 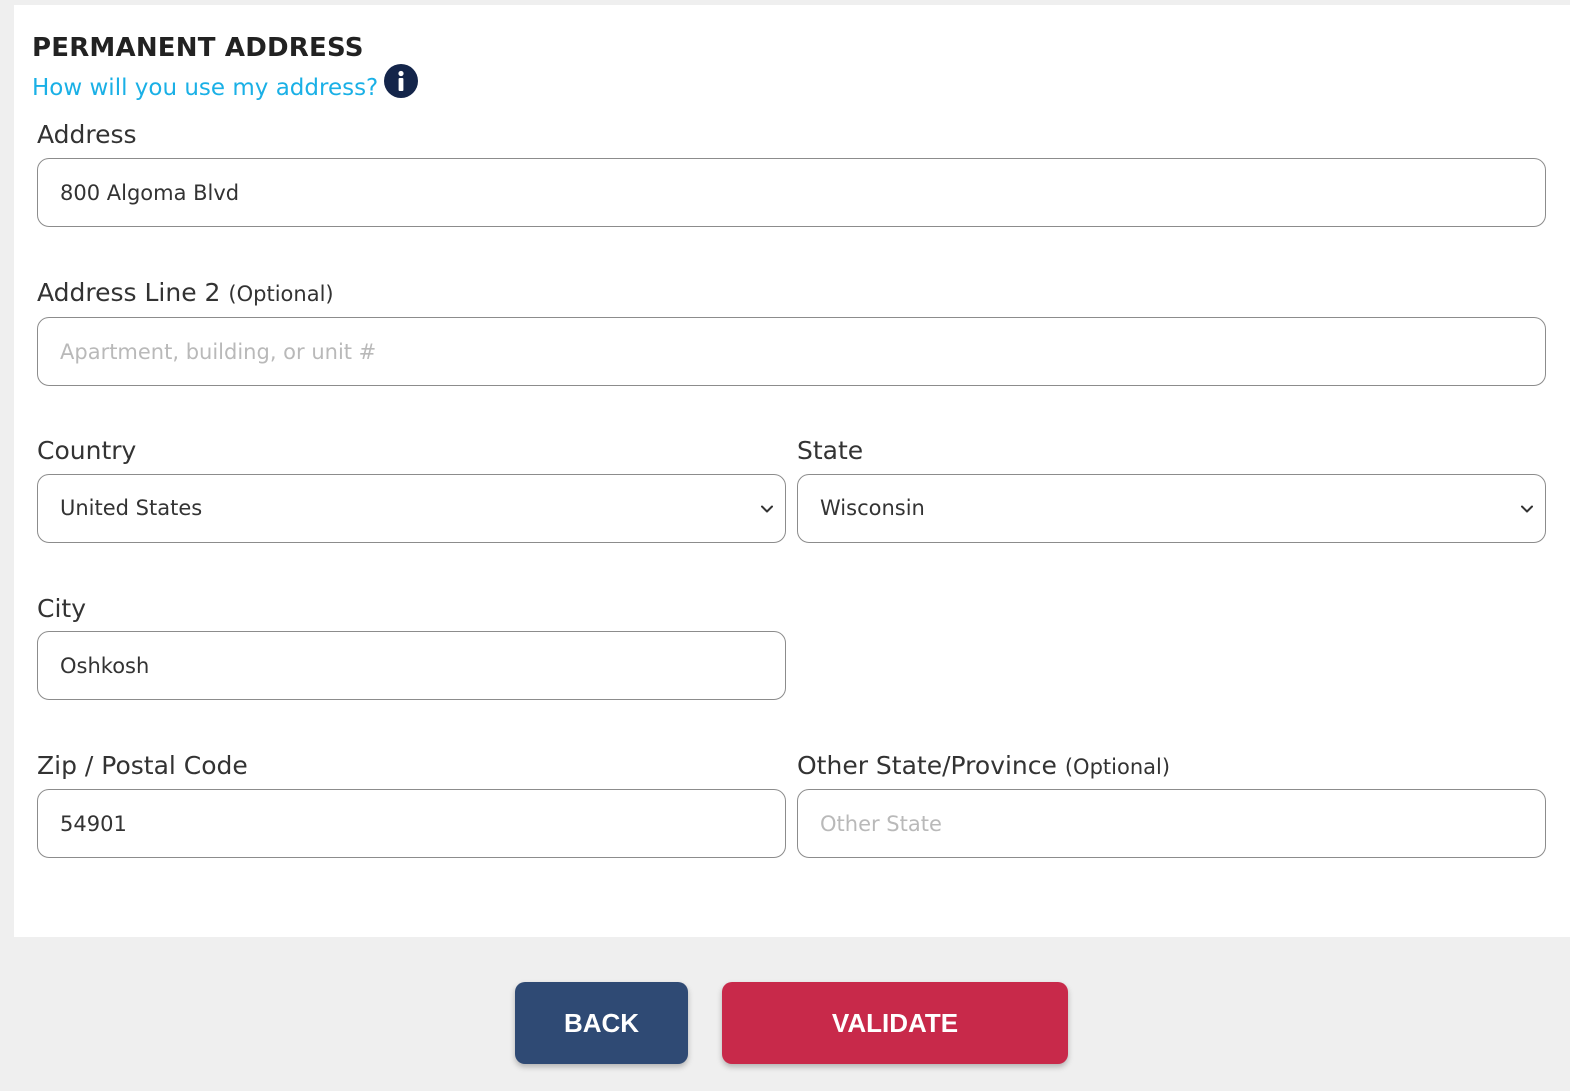 I want to click on other-state-label: Other State/Province (Optional), so click(x=983, y=765).